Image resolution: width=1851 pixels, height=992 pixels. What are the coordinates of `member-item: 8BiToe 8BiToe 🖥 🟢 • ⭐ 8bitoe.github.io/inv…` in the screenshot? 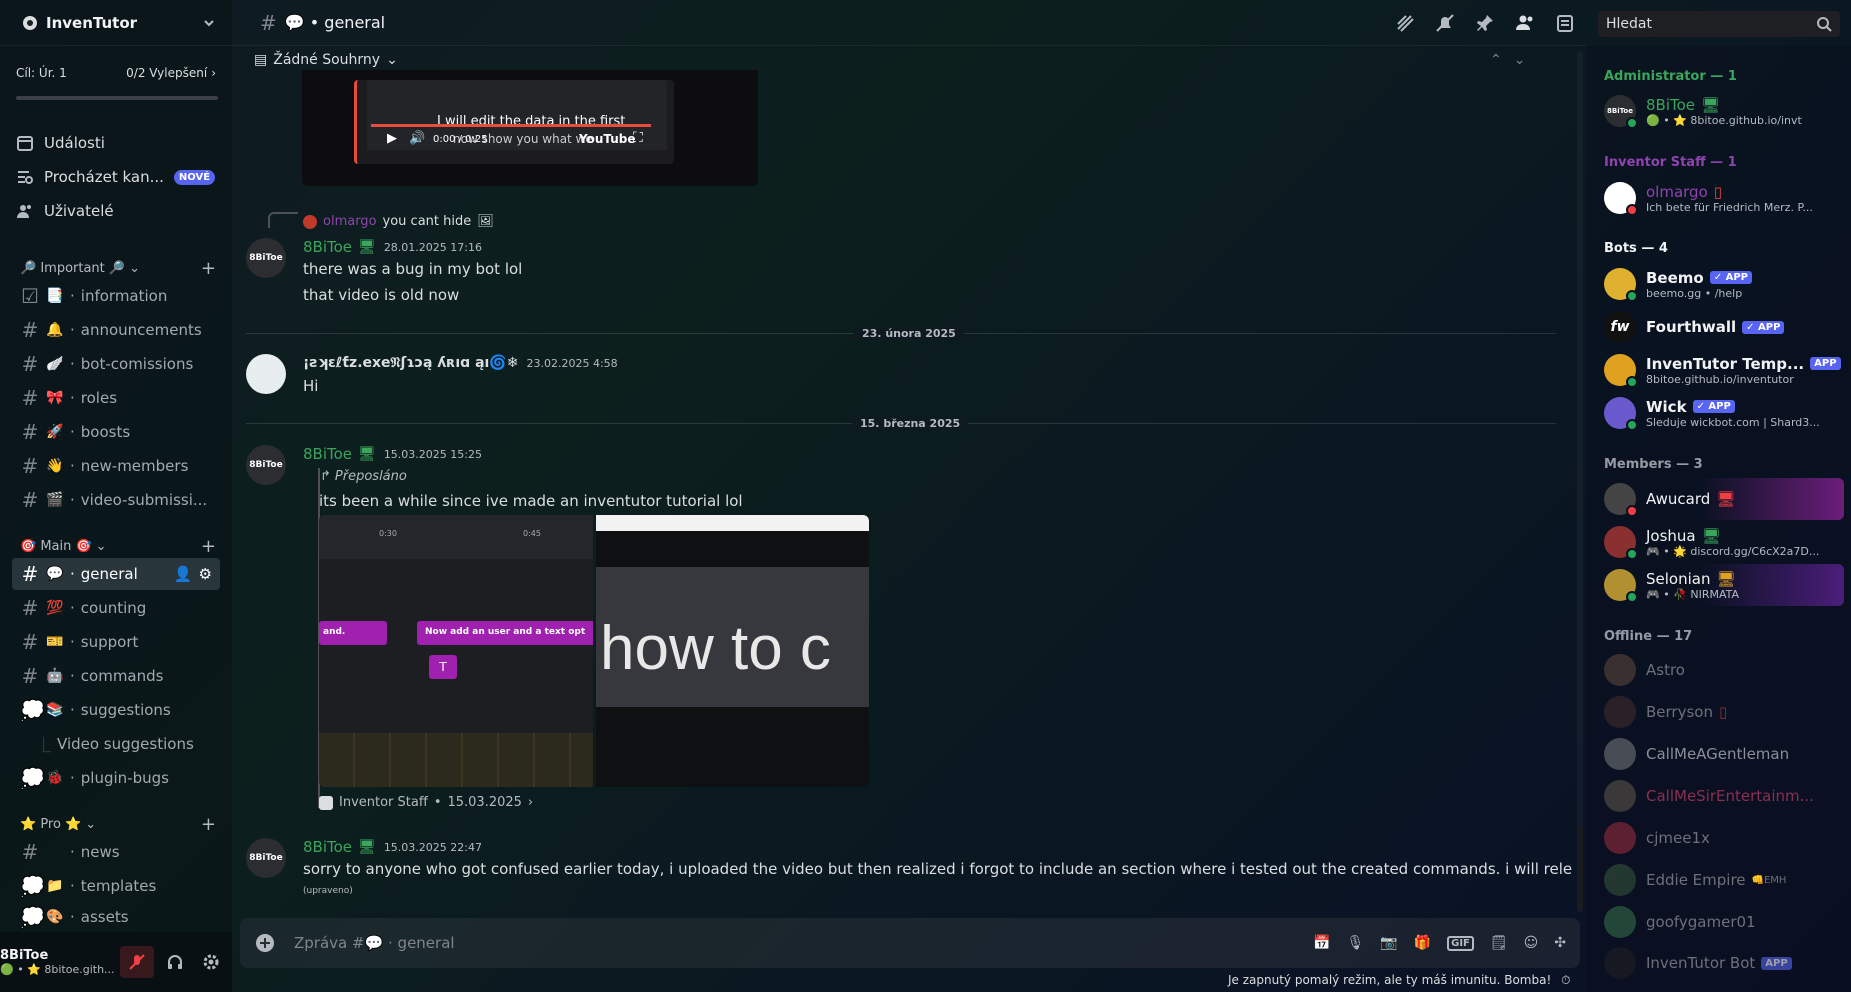 It's located at (1724, 111).